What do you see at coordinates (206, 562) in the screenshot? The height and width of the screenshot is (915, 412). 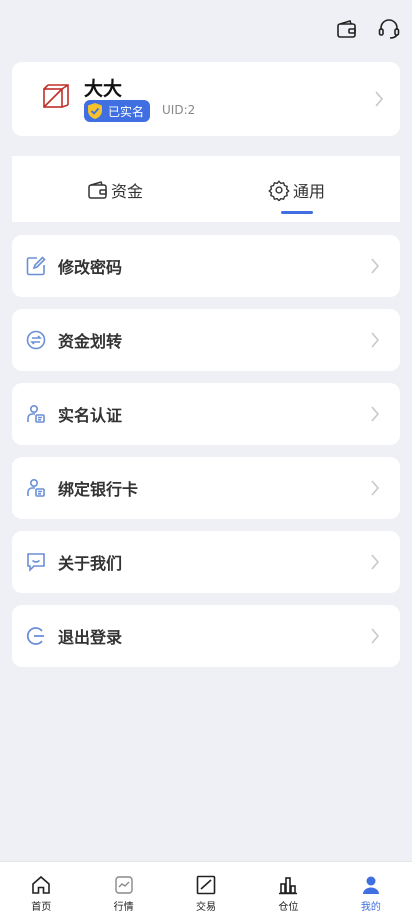 I see `menu-item-about-us: 关于我们` at bounding box center [206, 562].